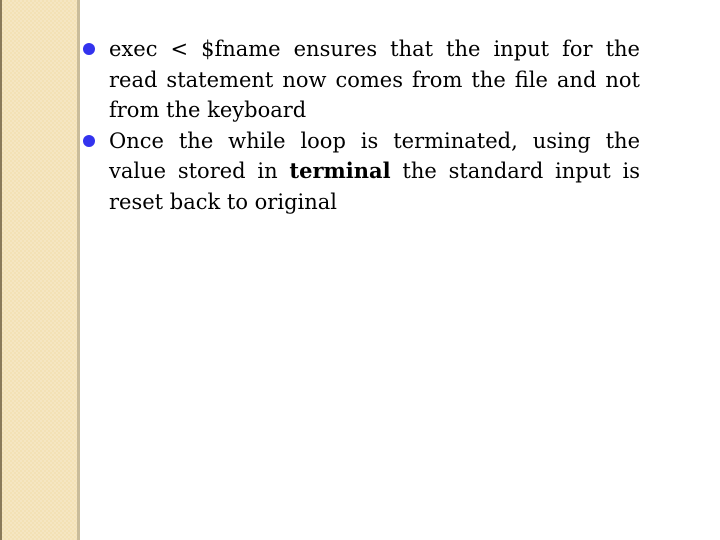  I want to click on decorative-sidebar, so click(38, 270).